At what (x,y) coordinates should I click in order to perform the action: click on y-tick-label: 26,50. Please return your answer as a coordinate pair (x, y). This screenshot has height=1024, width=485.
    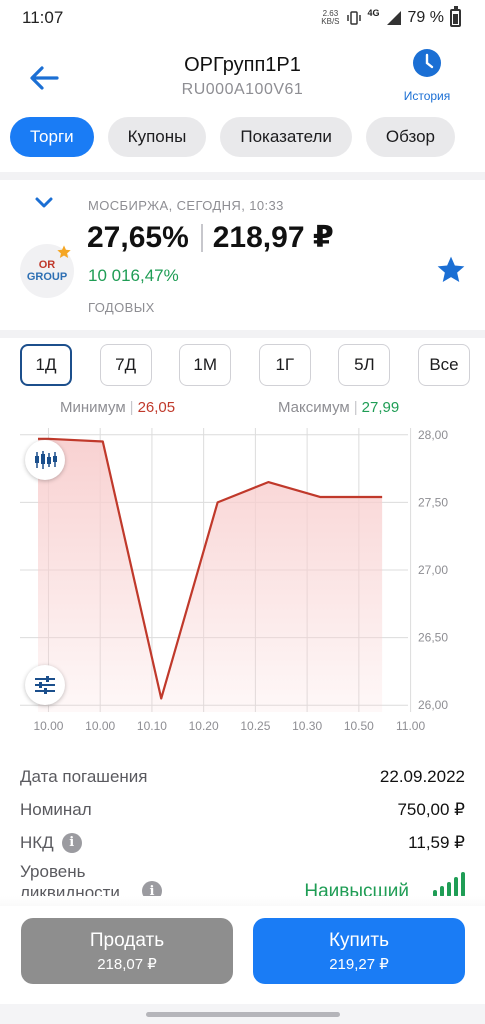
    Looking at the image, I should click on (433, 638).